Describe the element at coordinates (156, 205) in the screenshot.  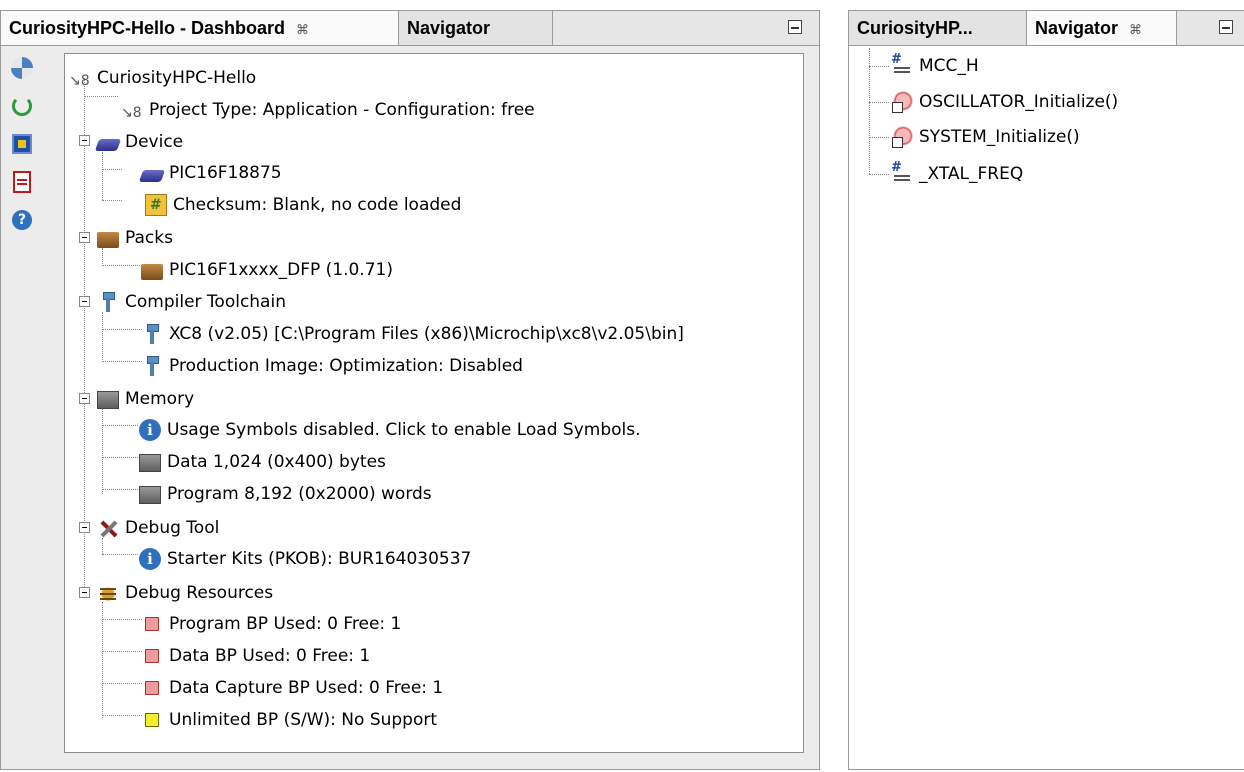
I see `checksum-icon` at that location.